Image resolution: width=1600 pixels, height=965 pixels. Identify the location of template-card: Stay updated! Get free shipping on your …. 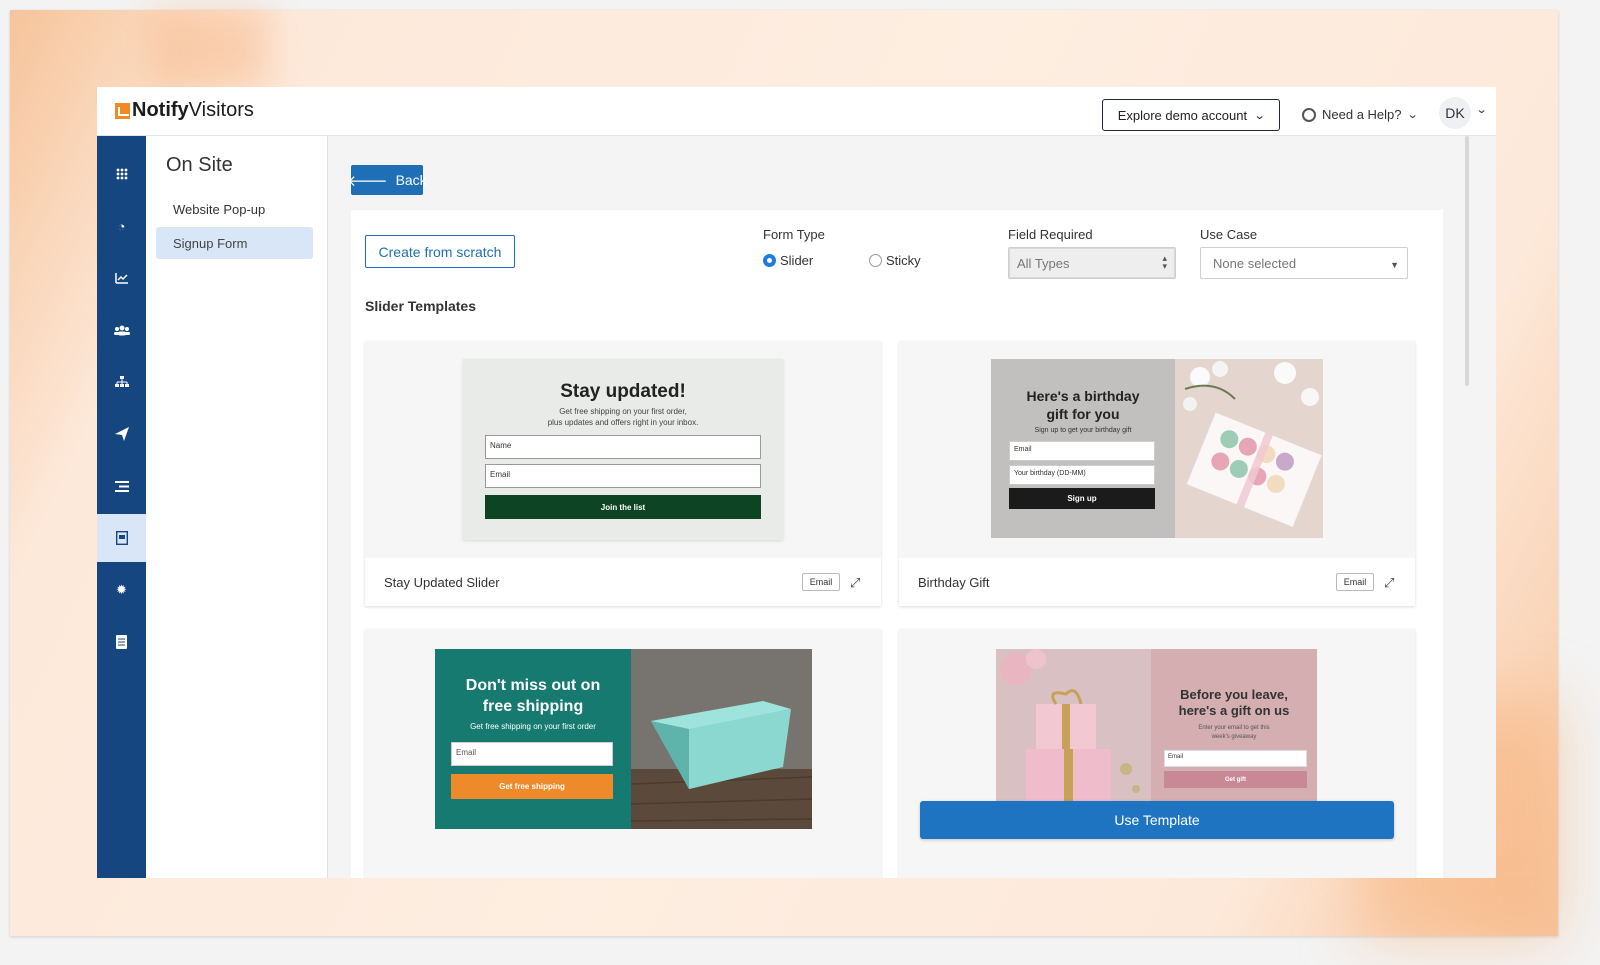
(623, 473).